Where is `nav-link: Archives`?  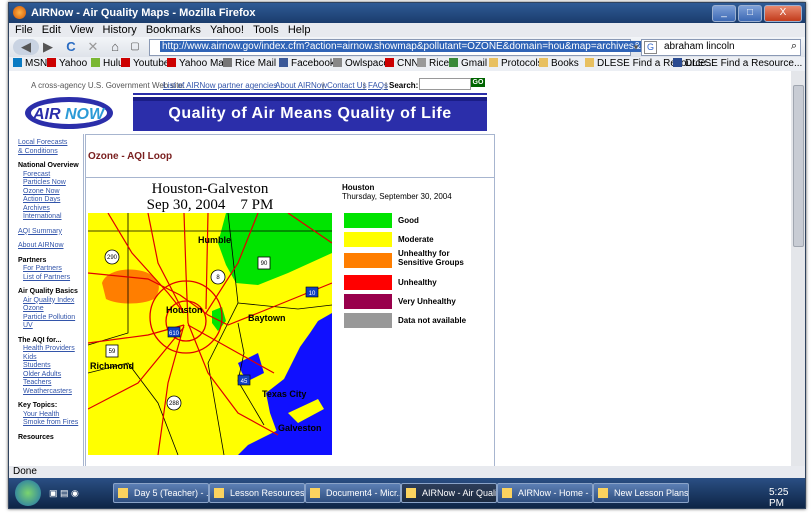 nav-link: Archives is located at coordinates (53, 209).